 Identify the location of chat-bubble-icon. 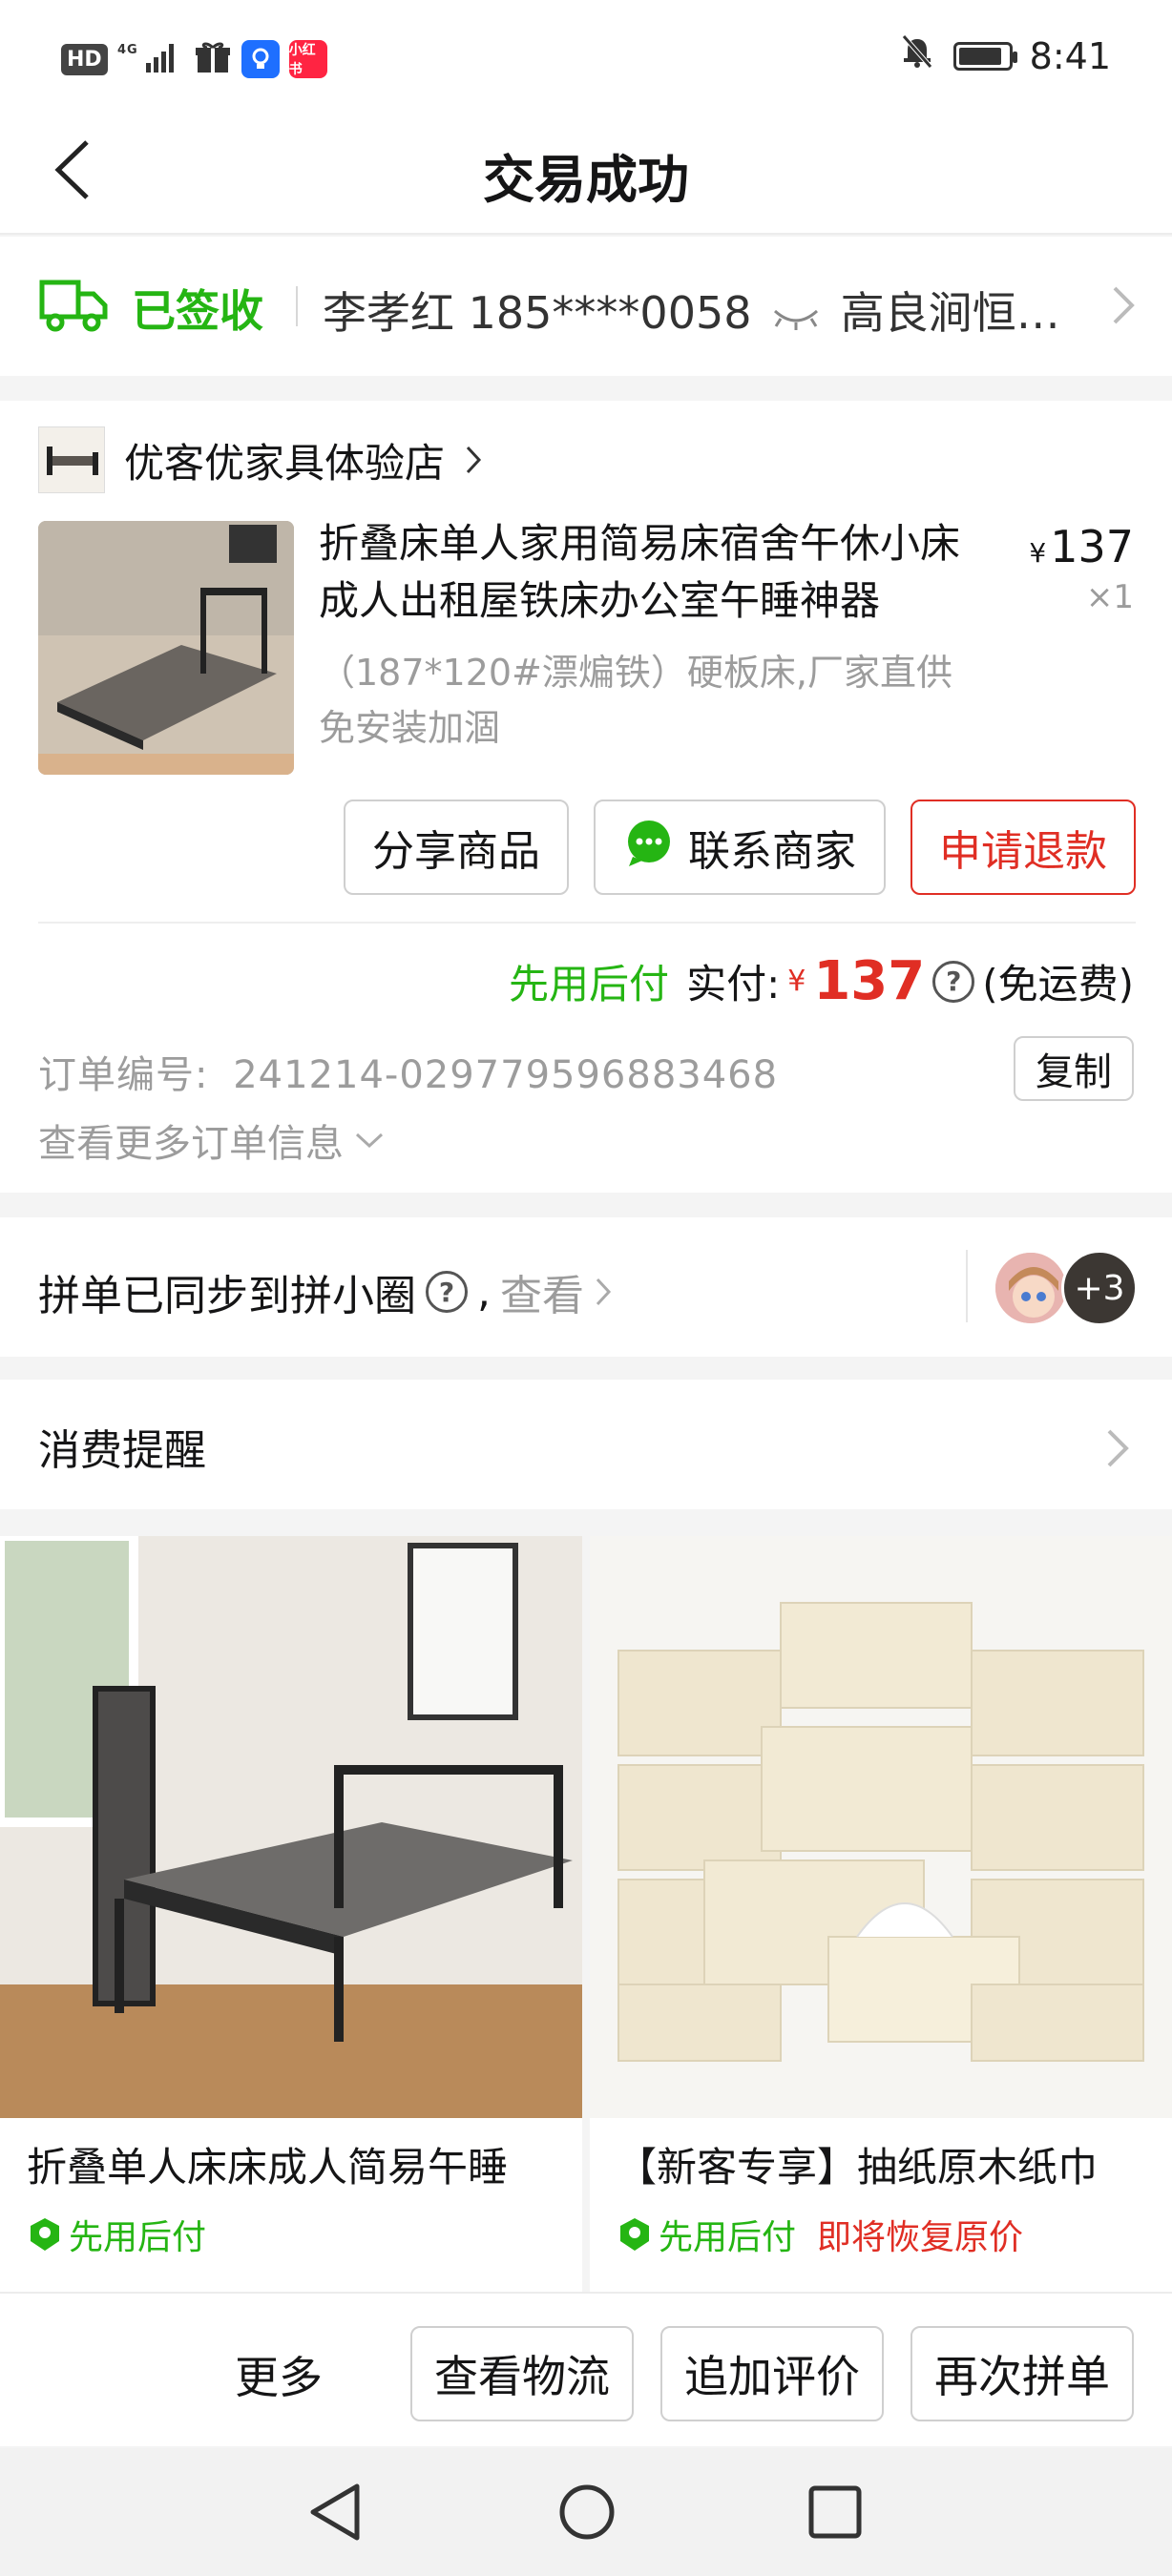
(649, 848).